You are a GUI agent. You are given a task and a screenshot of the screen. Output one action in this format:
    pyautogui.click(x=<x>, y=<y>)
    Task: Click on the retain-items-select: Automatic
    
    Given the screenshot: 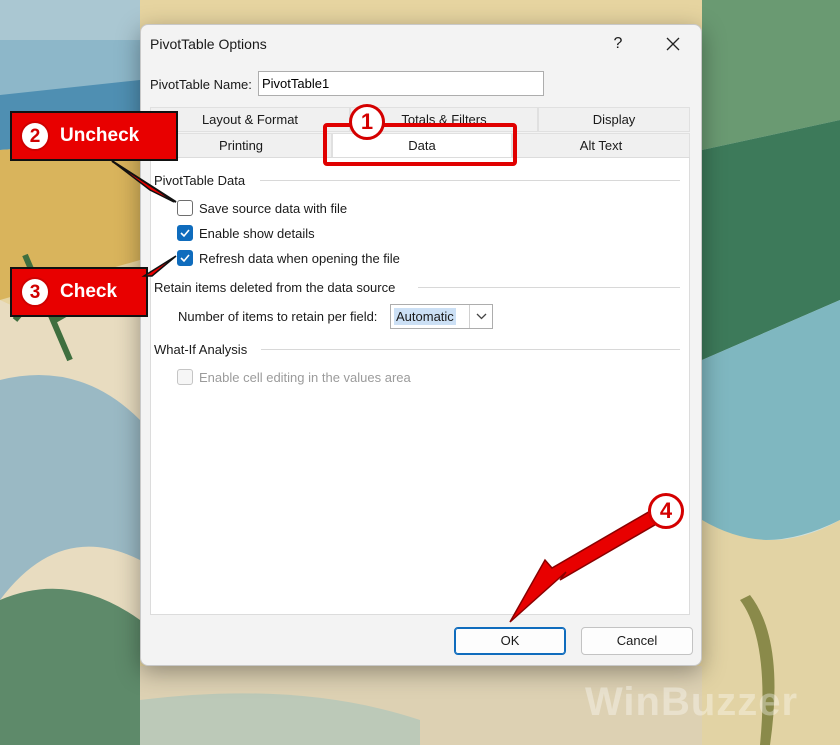 What is the action you would take?
    pyautogui.click(x=441, y=316)
    